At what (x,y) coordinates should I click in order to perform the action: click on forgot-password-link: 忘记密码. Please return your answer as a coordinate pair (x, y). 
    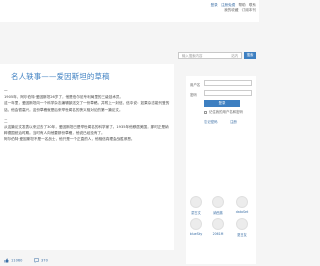
    Looking at the image, I should click on (211, 121).